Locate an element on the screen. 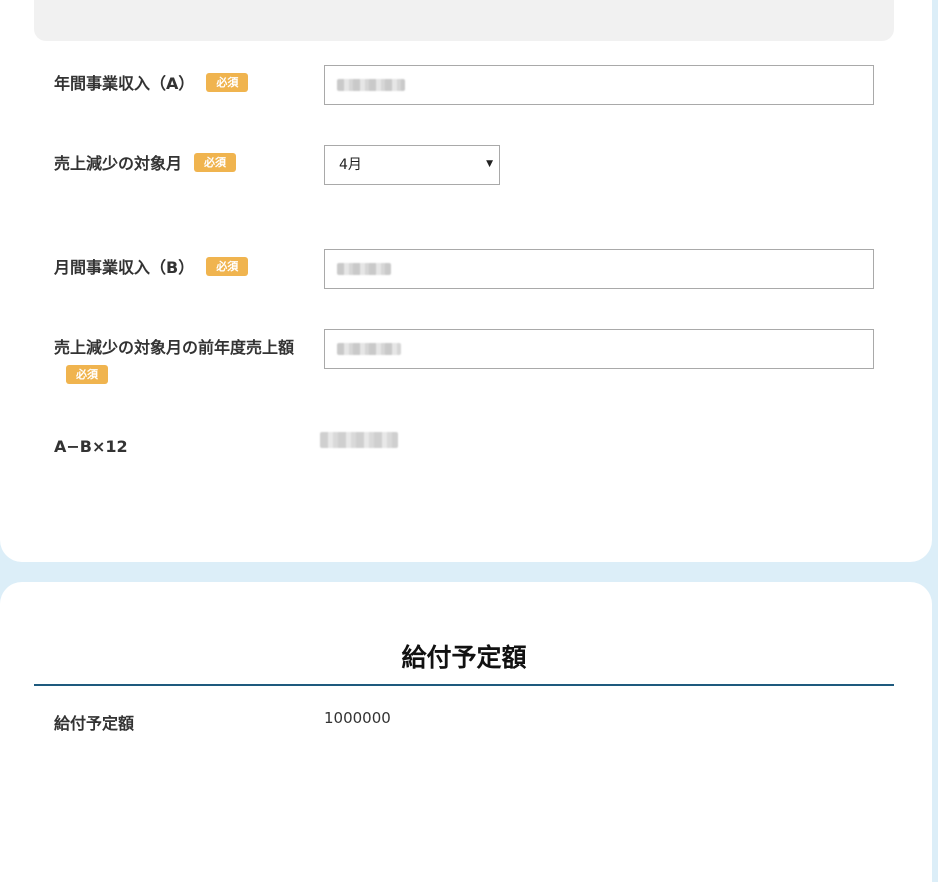 The width and height of the screenshot is (938, 882). prev-year-sales-label: 売上減少の対象月の前年度売上額必須 is located at coordinates (185, 362).